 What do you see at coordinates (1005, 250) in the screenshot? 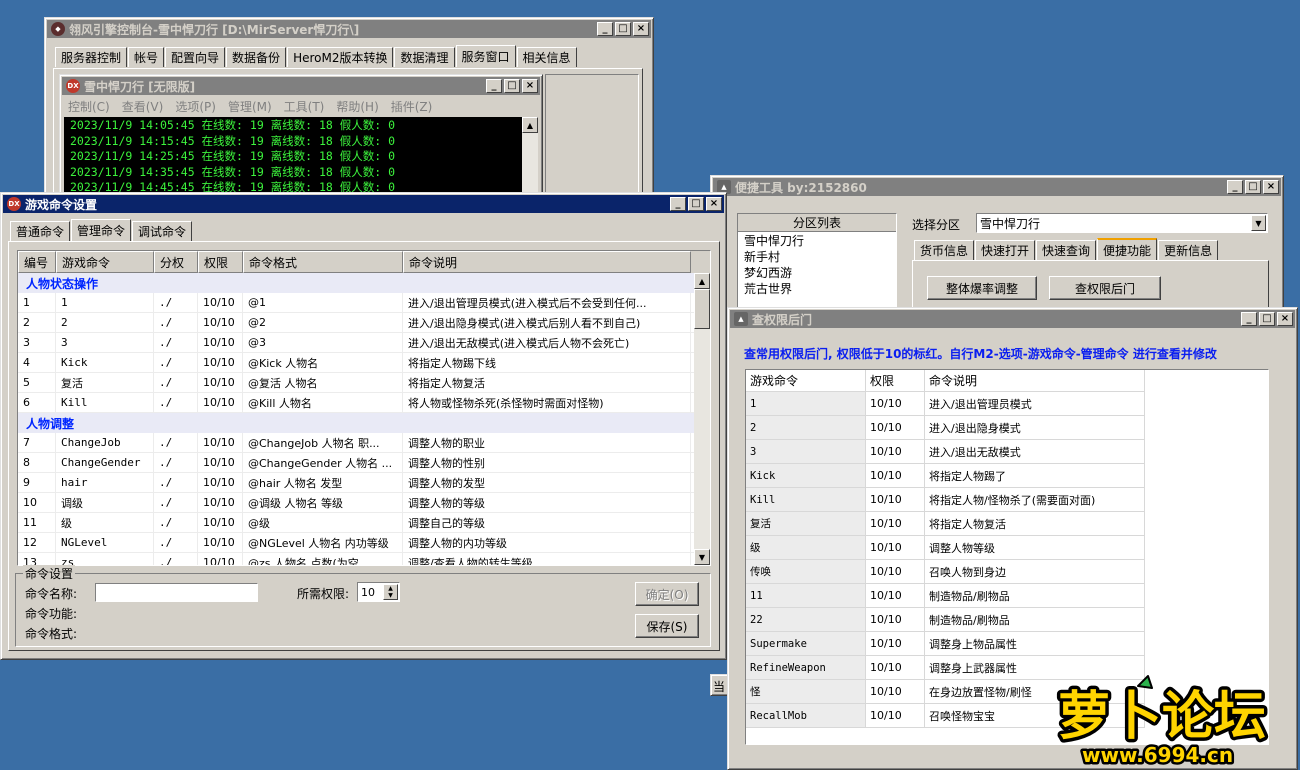
I see `tab-quick-open: 快速打开` at bounding box center [1005, 250].